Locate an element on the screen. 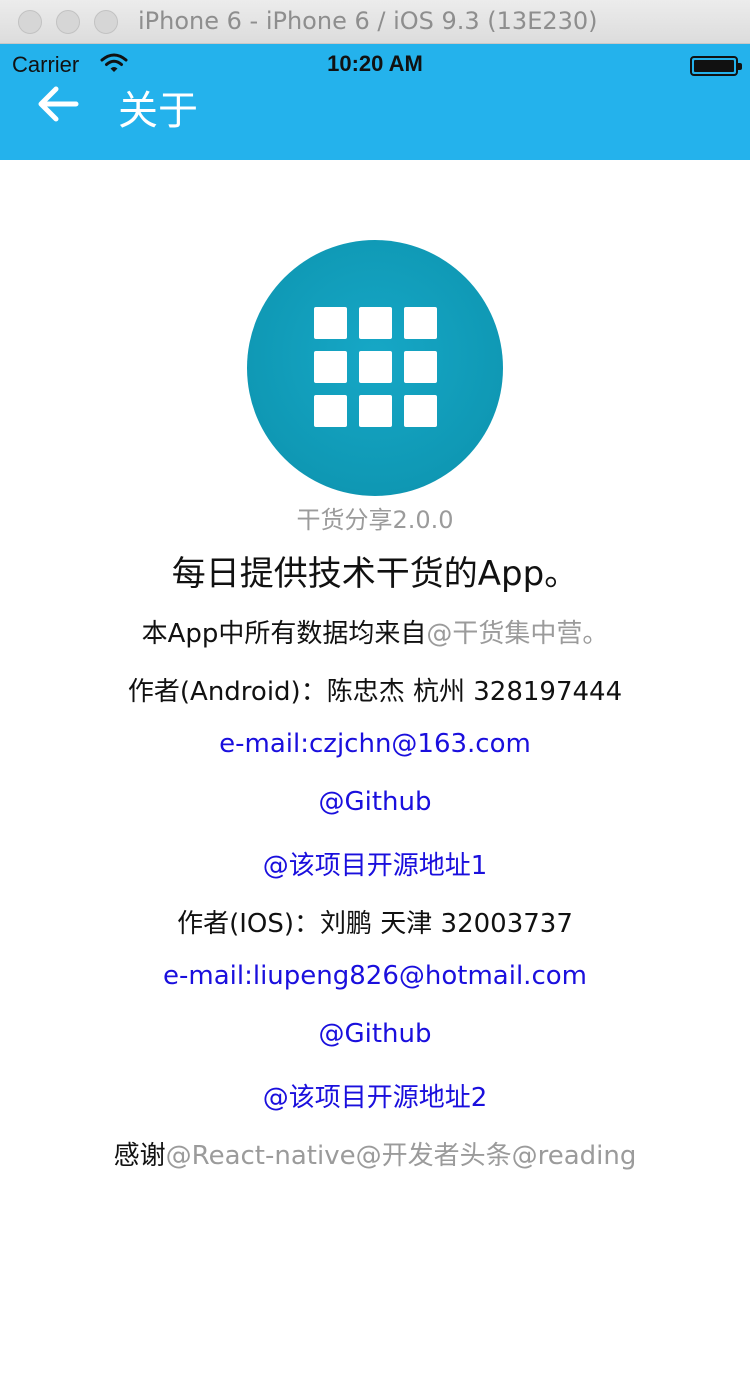 This screenshot has height=1378, width=750. thanks-links: @React-native@开发者头条@reading is located at coordinates (401, 1156).